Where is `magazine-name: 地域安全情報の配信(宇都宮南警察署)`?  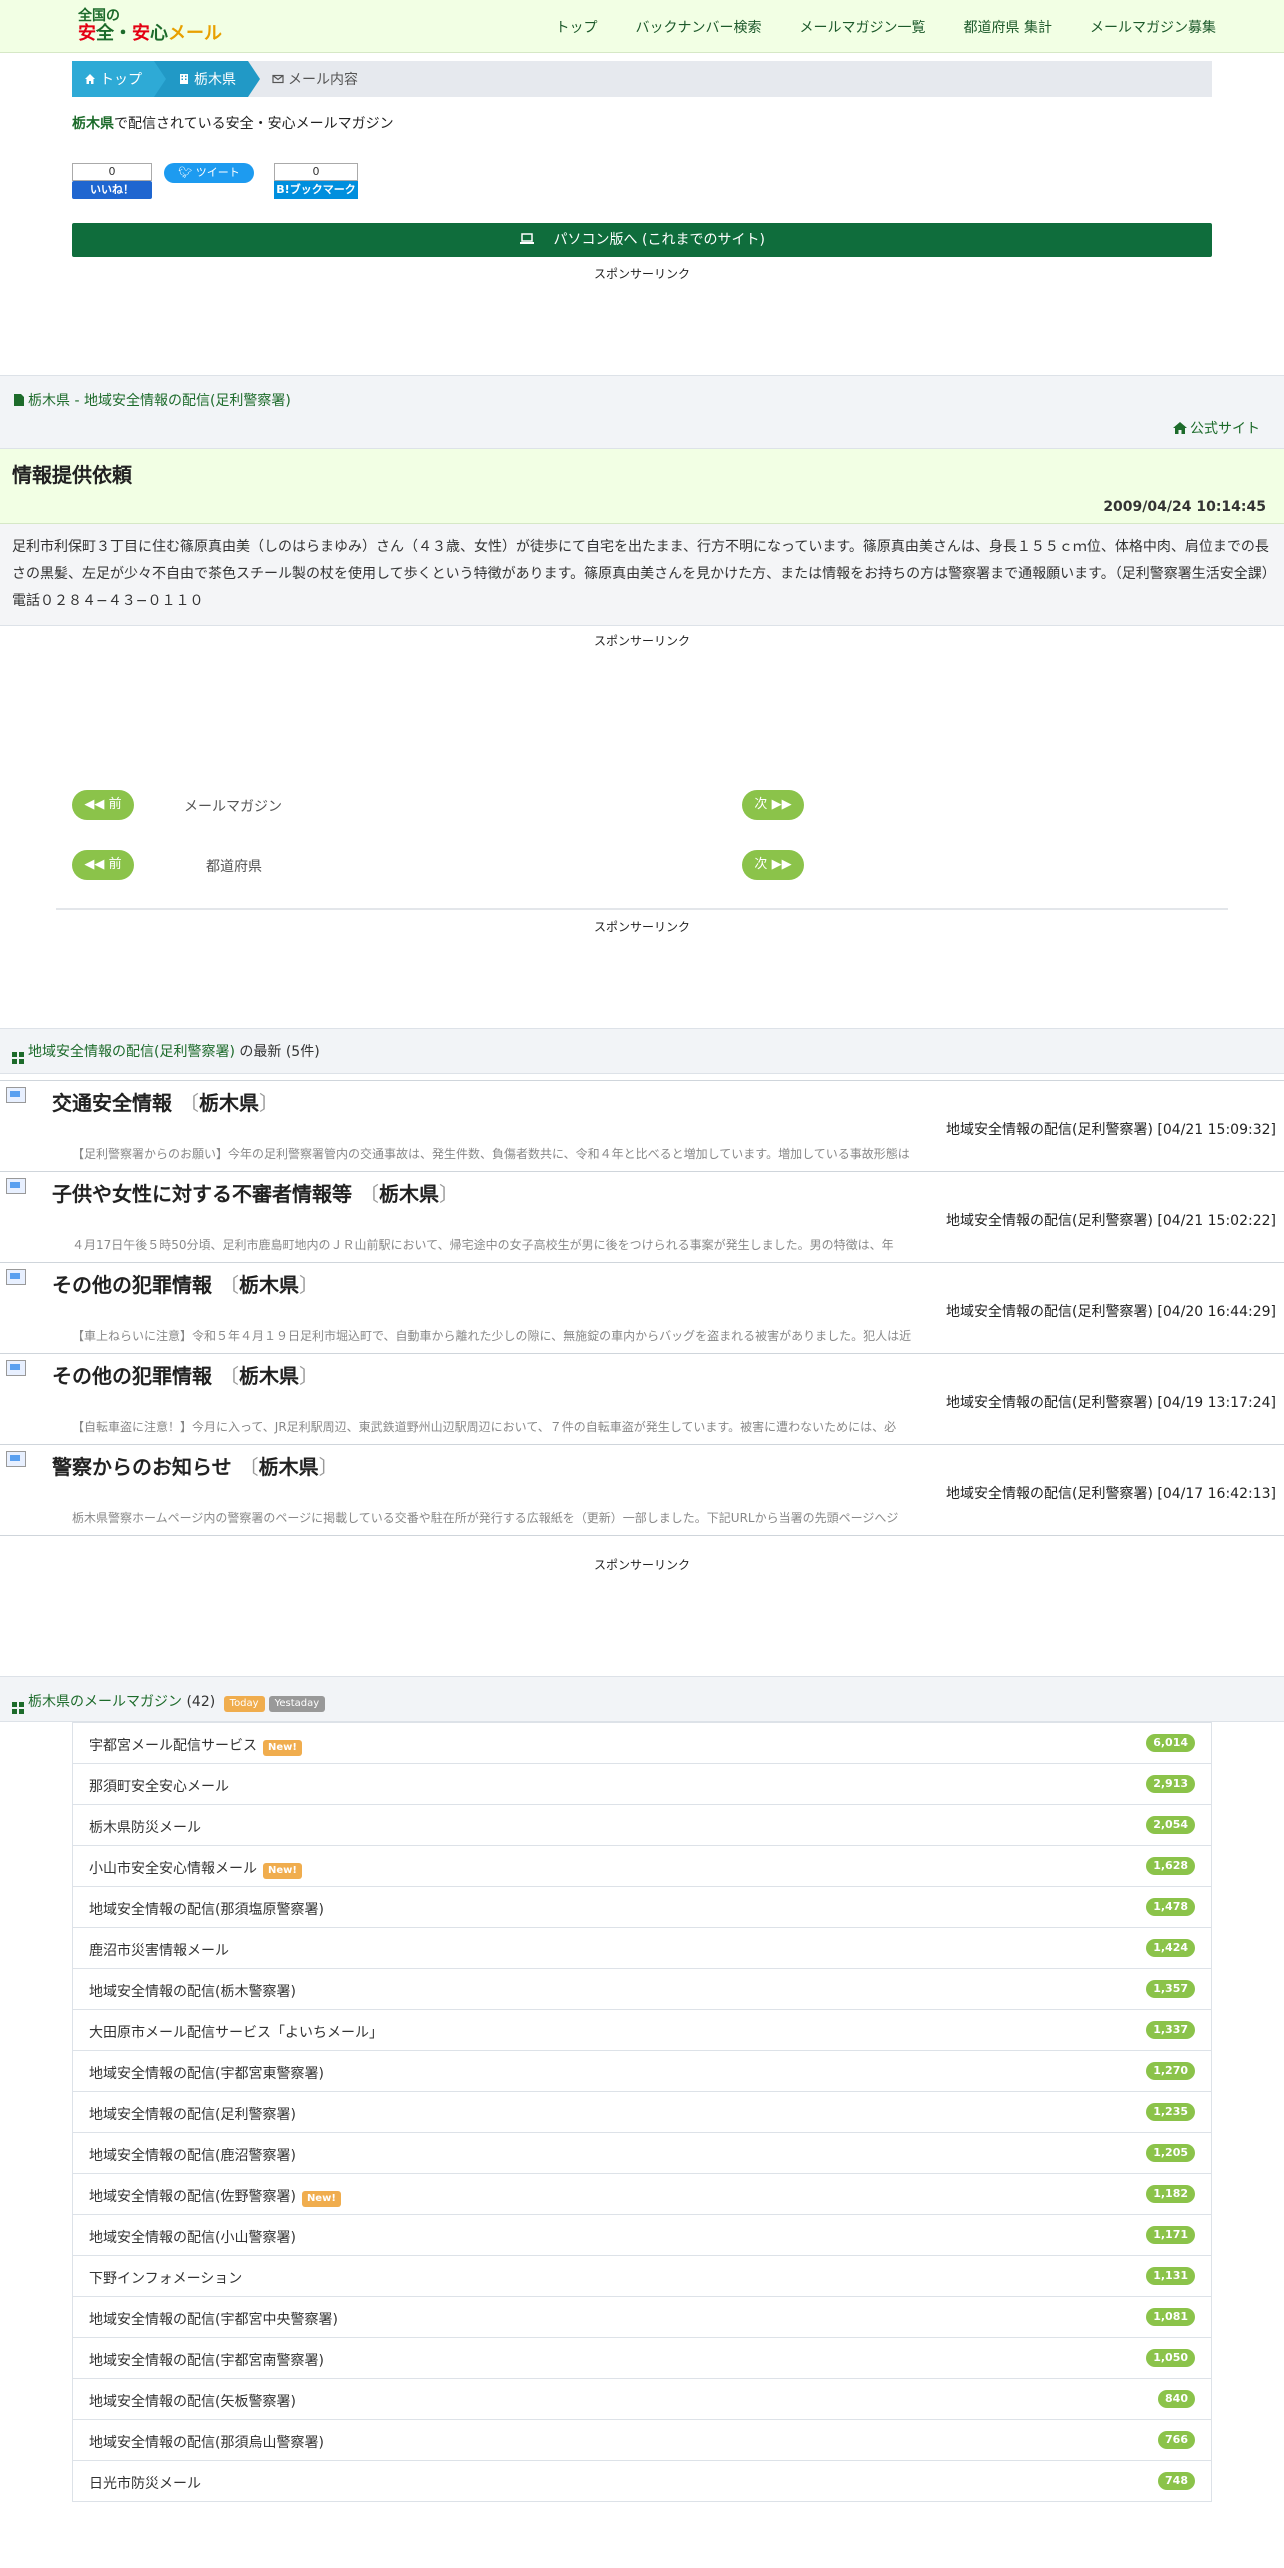 magazine-name: 地域安全情報の配信(宇都宮南警察署) is located at coordinates (206, 2360).